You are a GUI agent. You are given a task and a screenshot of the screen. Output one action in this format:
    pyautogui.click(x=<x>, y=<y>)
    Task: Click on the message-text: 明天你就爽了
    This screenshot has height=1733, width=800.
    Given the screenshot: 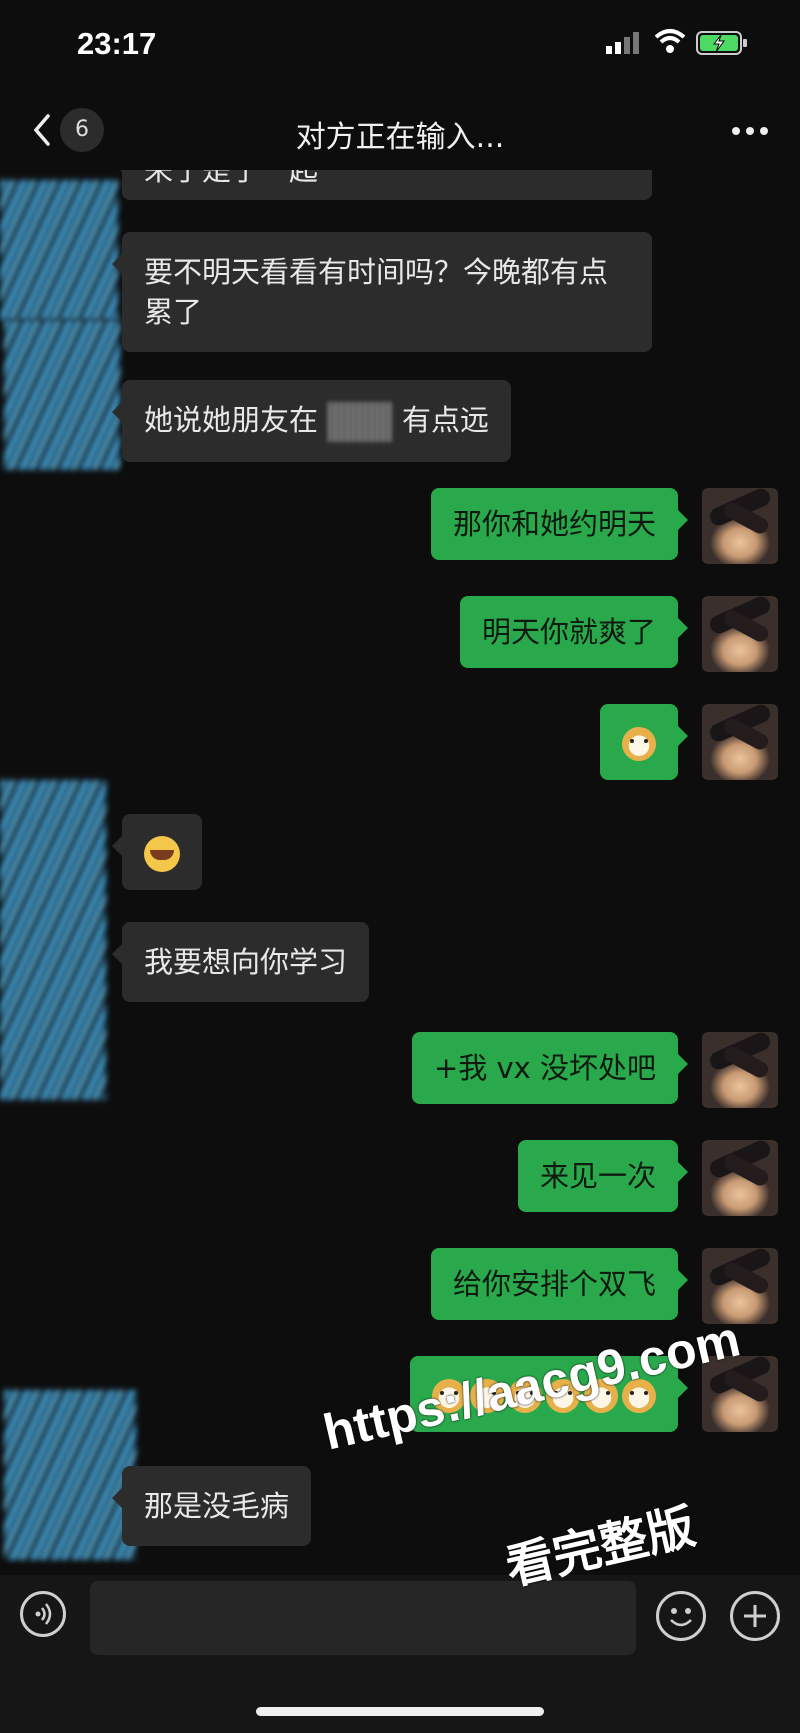 What is the action you would take?
    pyautogui.click(x=568, y=632)
    